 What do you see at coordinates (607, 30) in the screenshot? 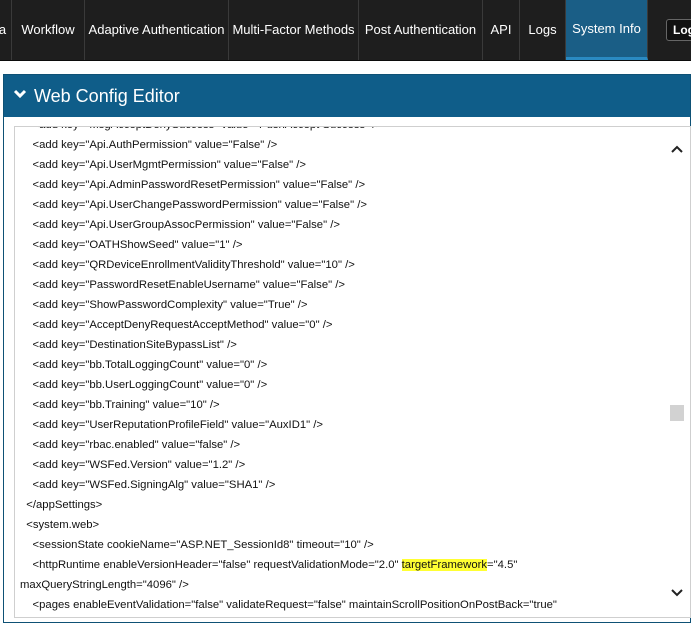
I see `nav-tab-system-info: System Info` at bounding box center [607, 30].